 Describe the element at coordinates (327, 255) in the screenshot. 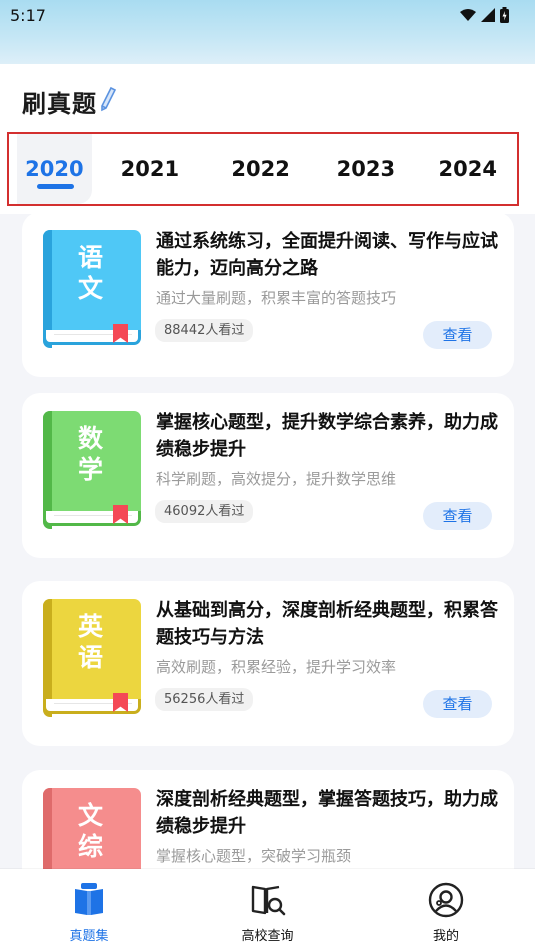

I see `card-title: 通过系统练习，全面提升阅读、写作与应试能力，迈向高分之路` at that location.